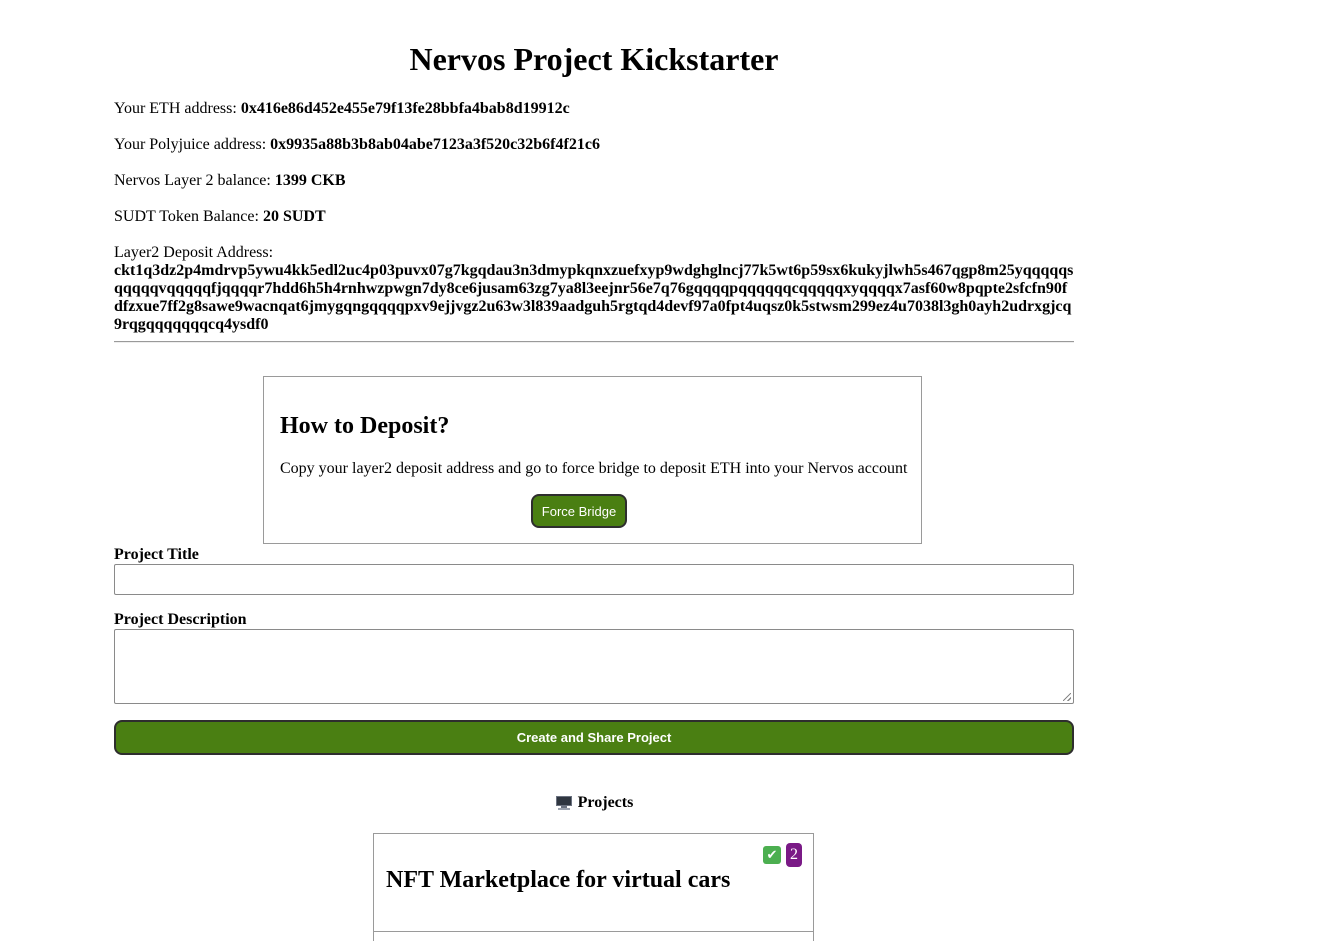 This screenshot has width=1325, height=941. Describe the element at coordinates (564, 803) in the screenshot. I see `desktop-computer-icon` at that location.